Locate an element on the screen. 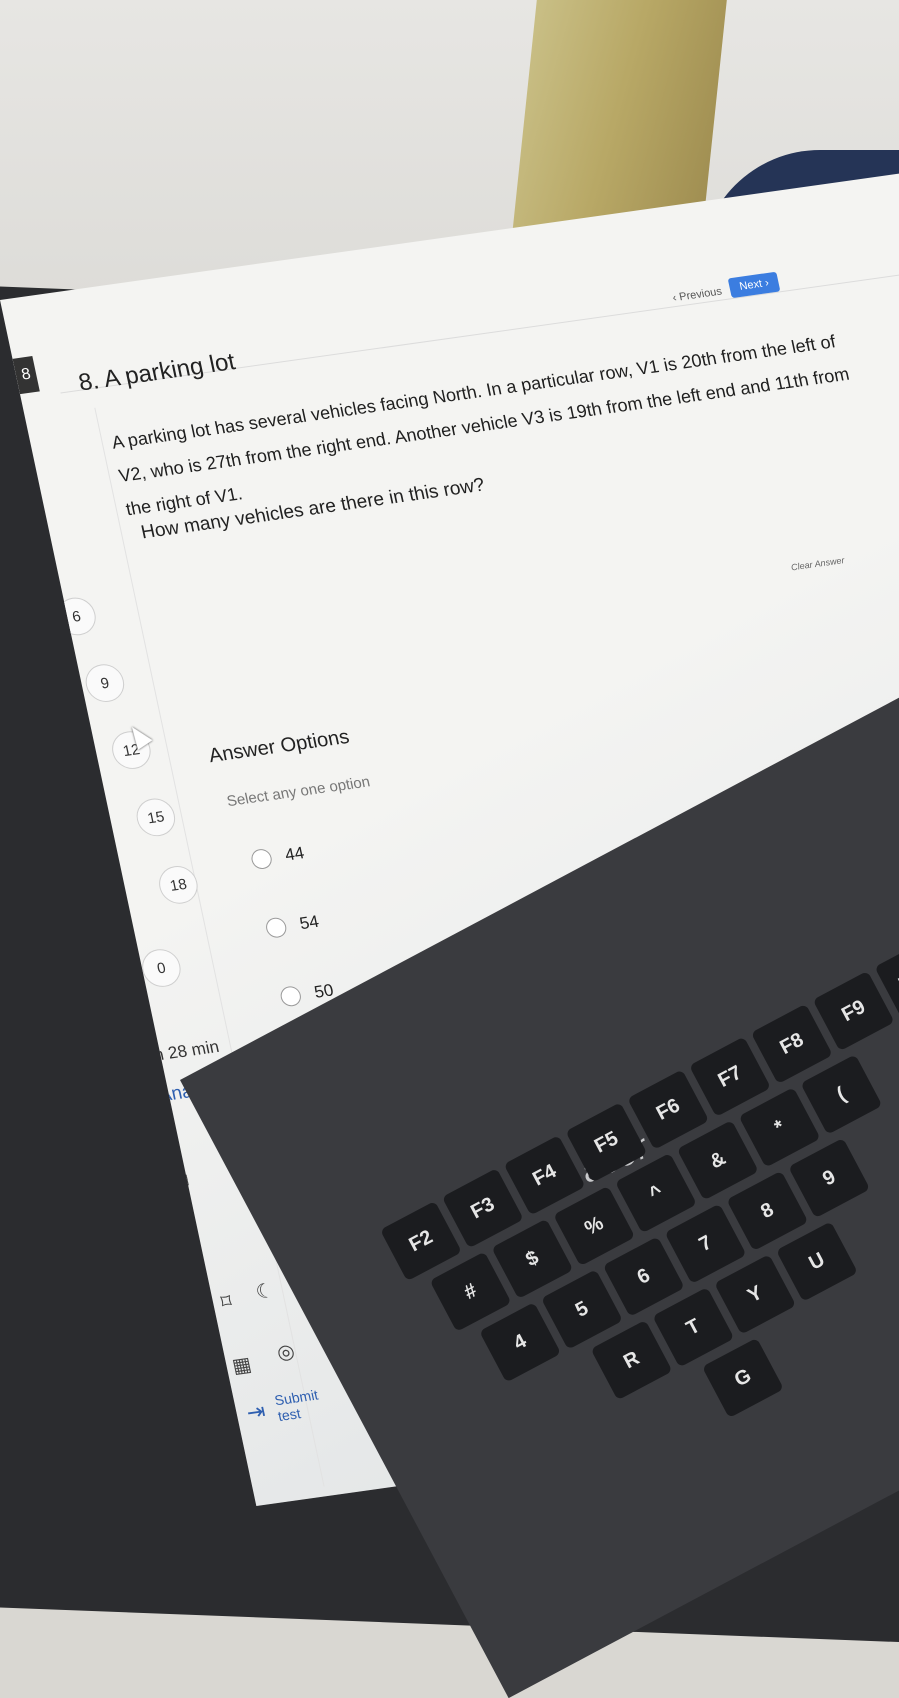 The width and height of the screenshot is (899, 1698). palette-item: 9 is located at coordinates (105, 683).